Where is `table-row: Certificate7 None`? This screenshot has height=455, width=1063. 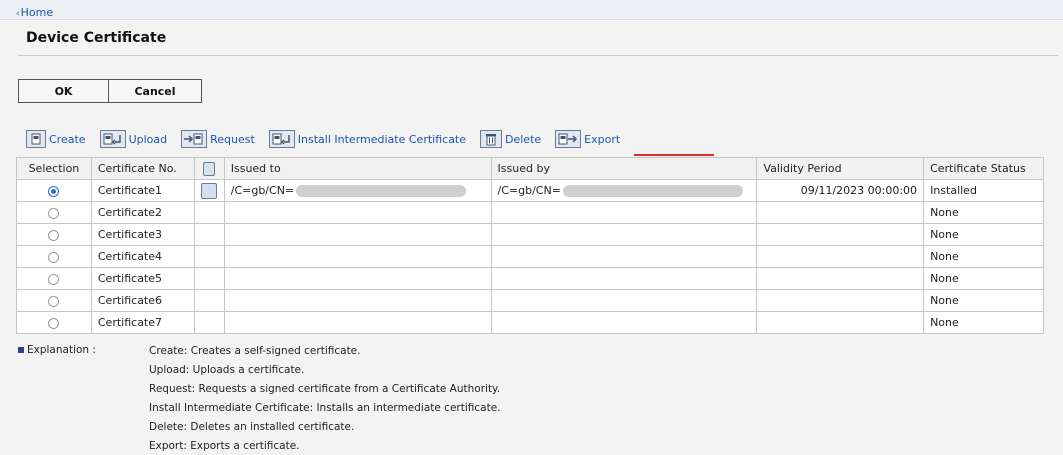
table-row: Certificate7 None is located at coordinates (530, 322).